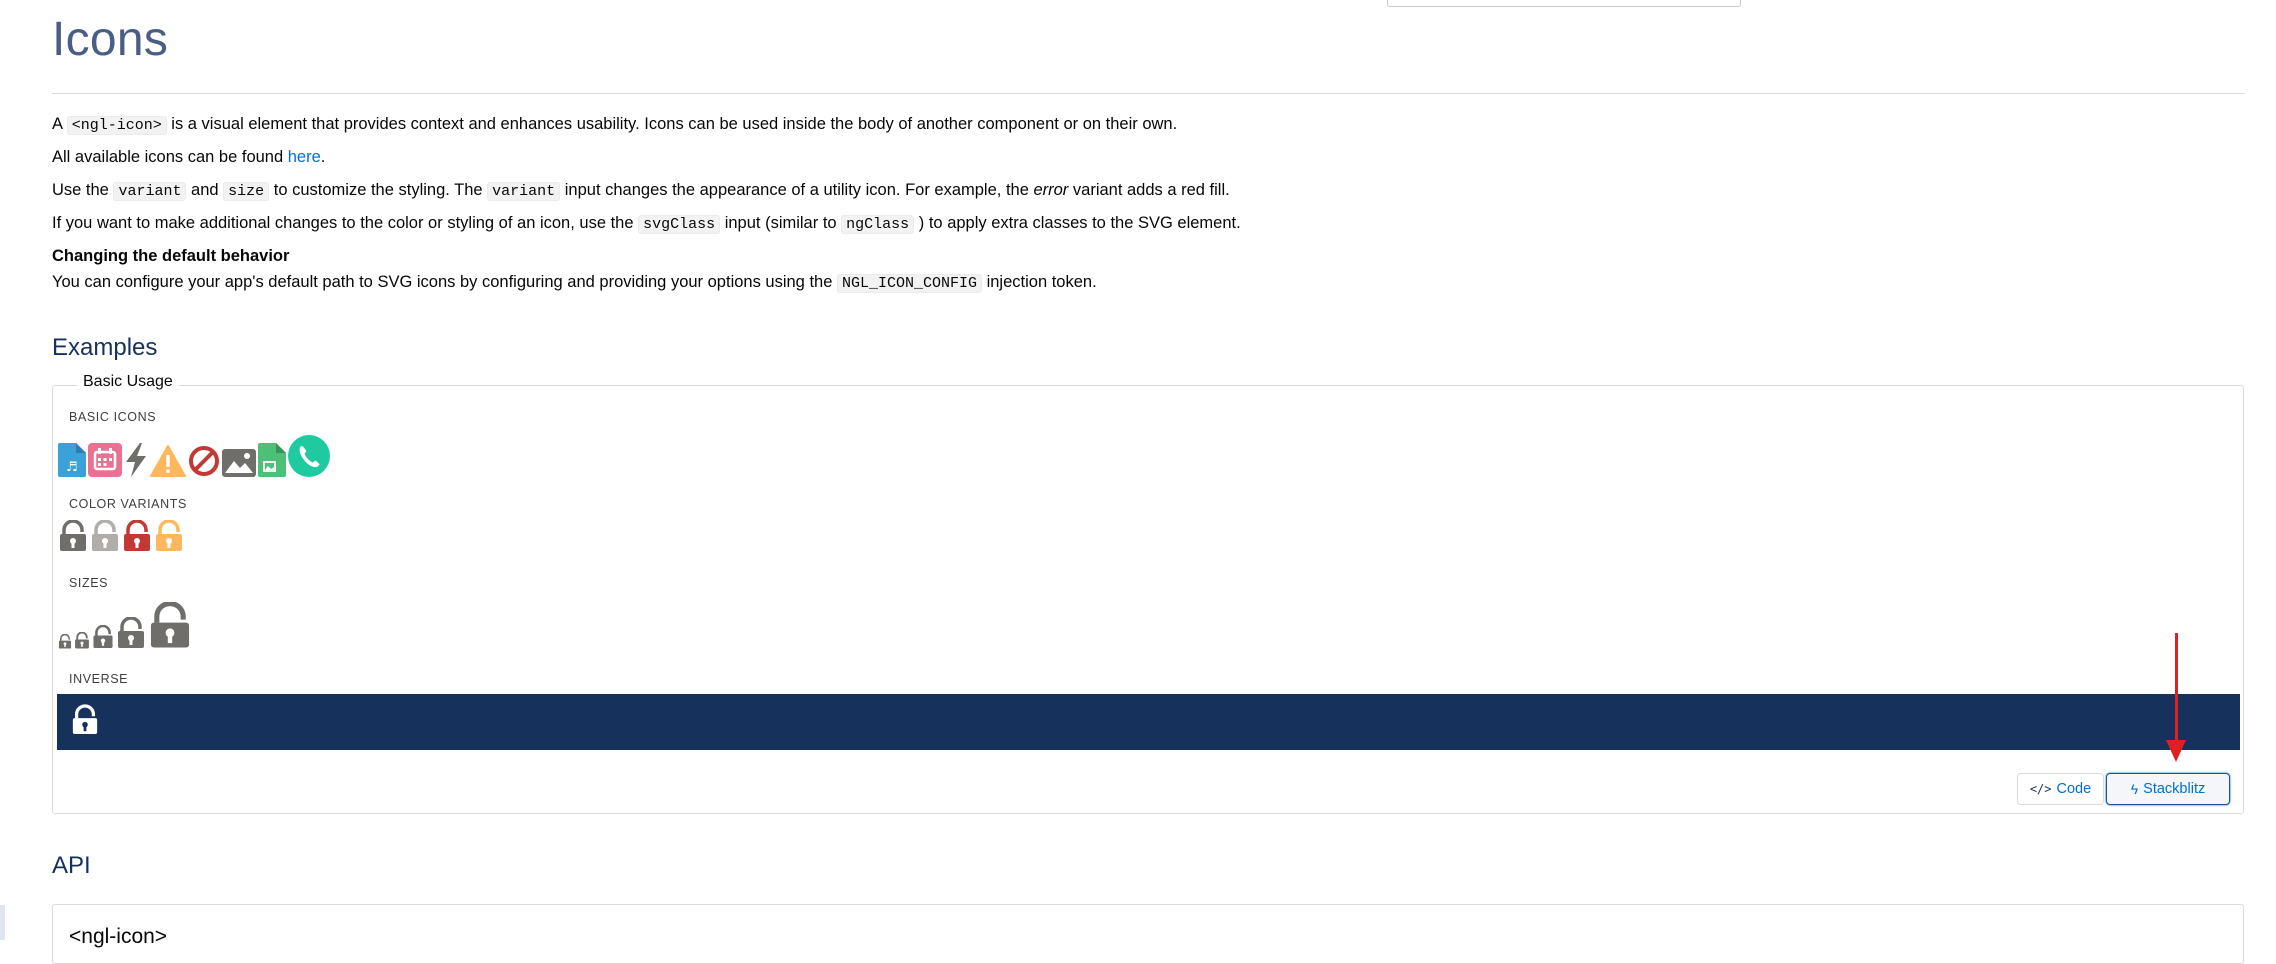 Image resolution: width=2276 pixels, height=964 pixels. I want to click on inline-code: <ngl-icon>, so click(116, 125).